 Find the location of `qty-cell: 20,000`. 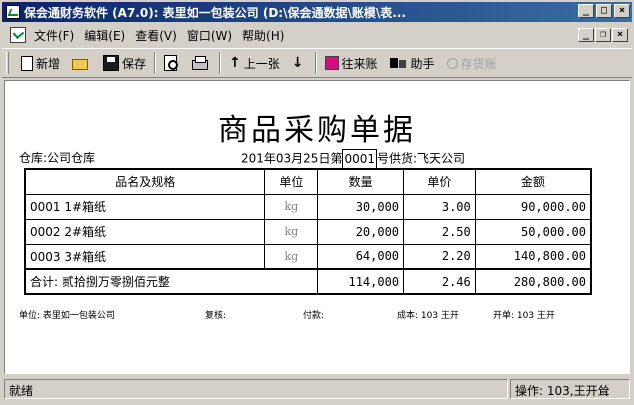

qty-cell: 20,000 is located at coordinates (361, 231).